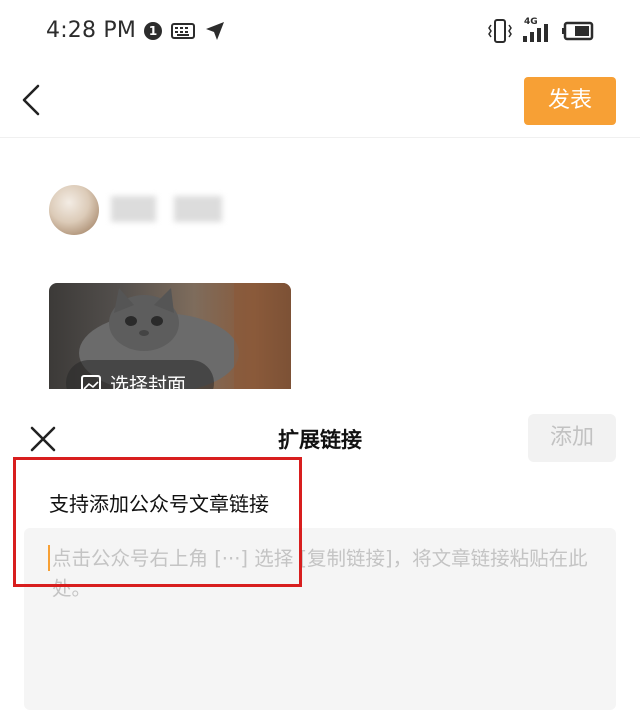 This screenshot has height=721, width=640. I want to click on notification-badge: 1, so click(153, 31).